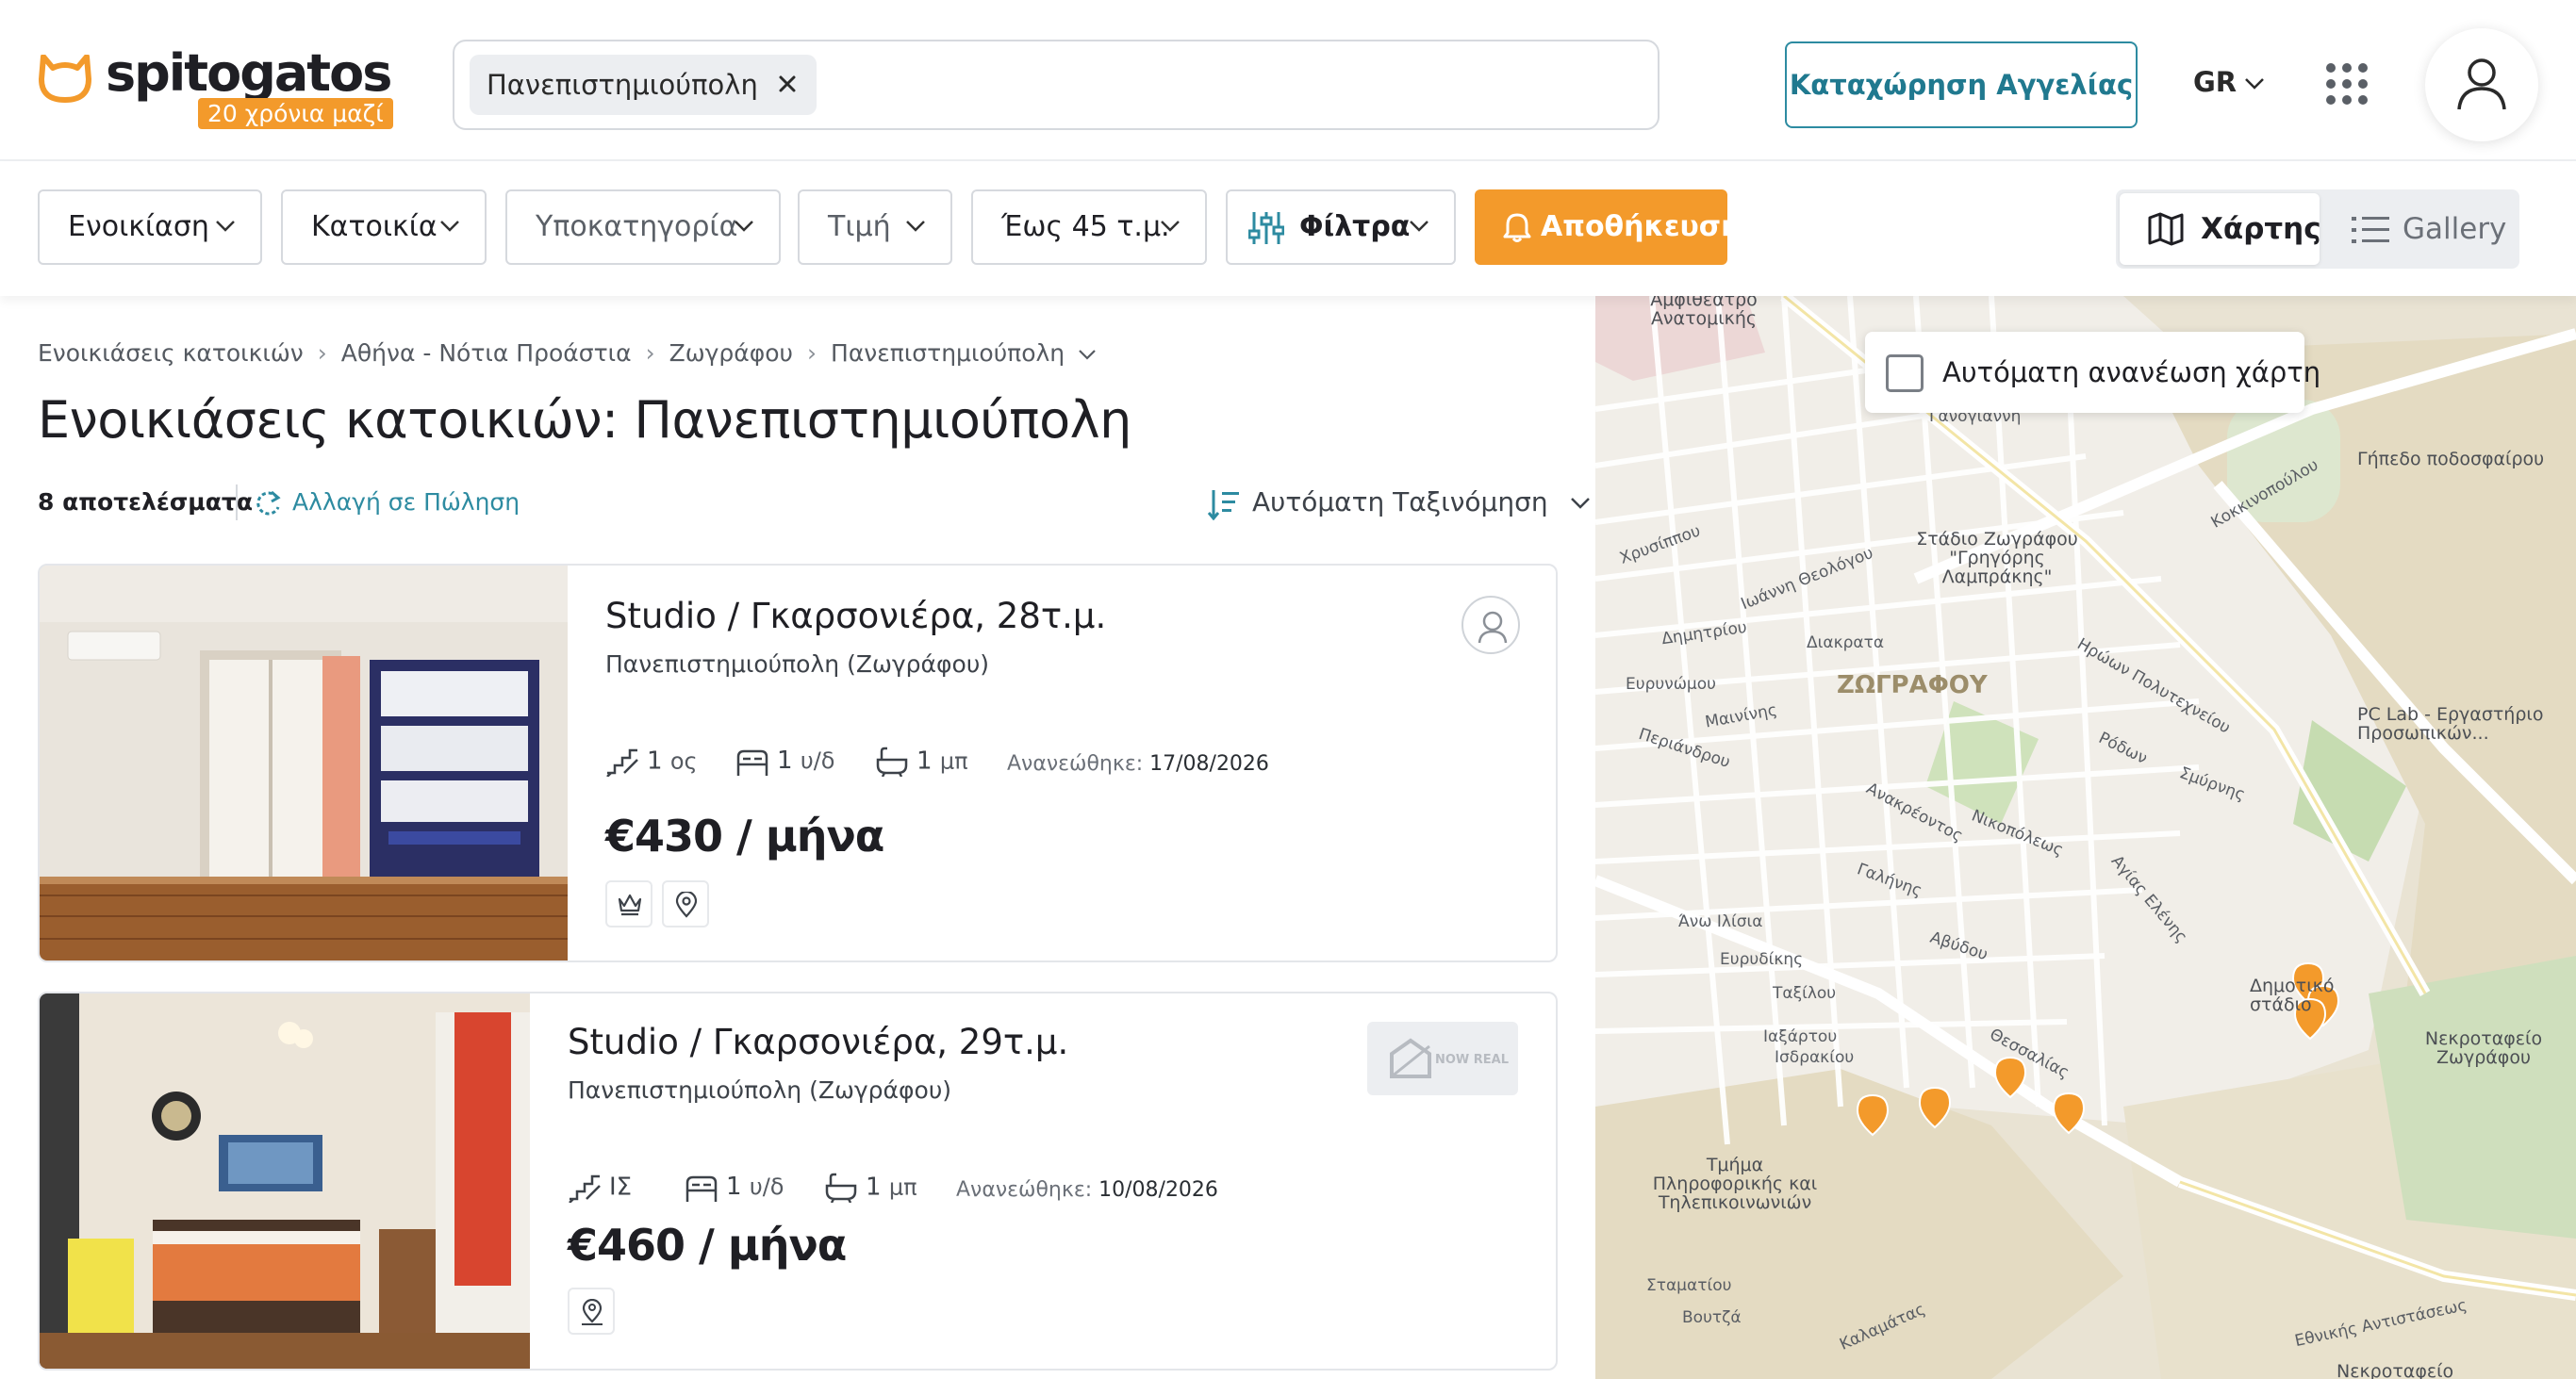  I want to click on sort-dropdown: Αυτόματη Ταξινόμηση, so click(1399, 503).